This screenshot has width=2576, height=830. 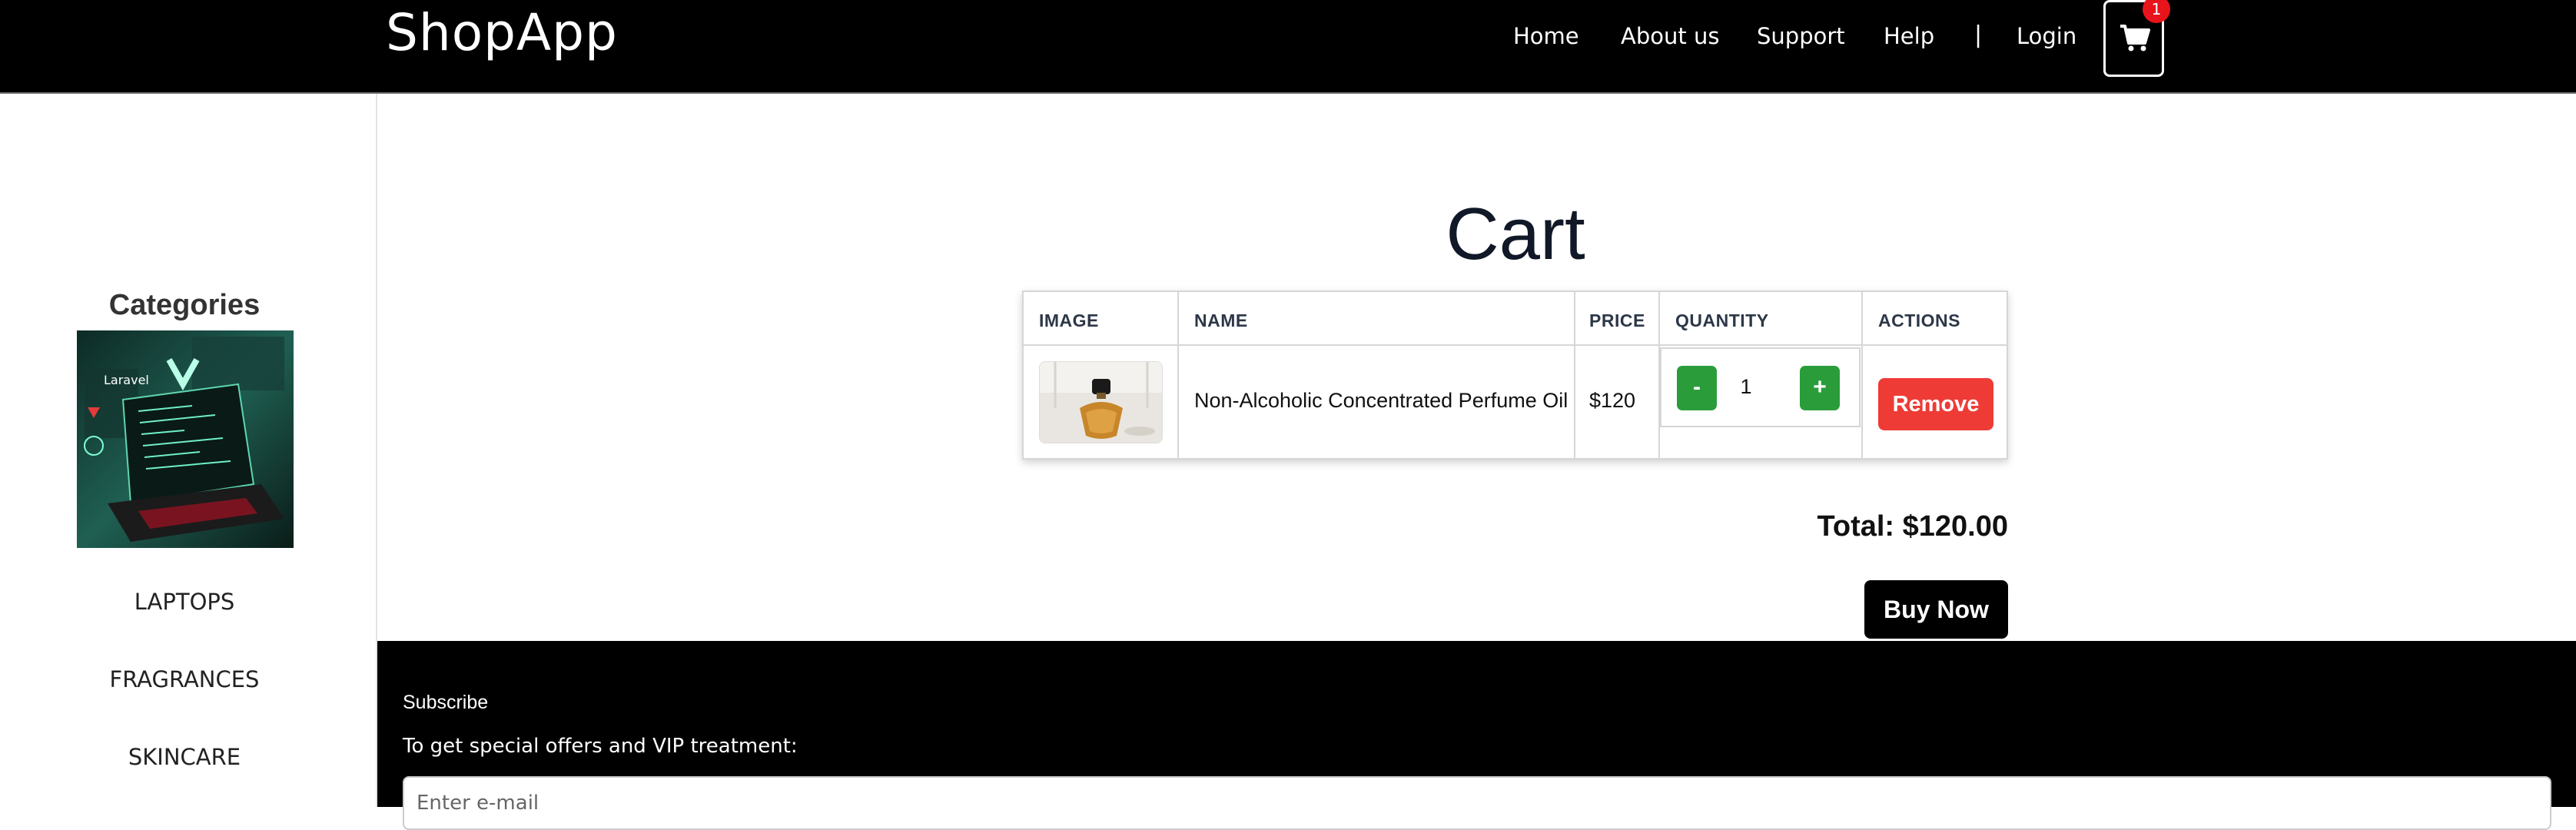 What do you see at coordinates (1909, 36) in the screenshot?
I see `nav-help: Help` at bounding box center [1909, 36].